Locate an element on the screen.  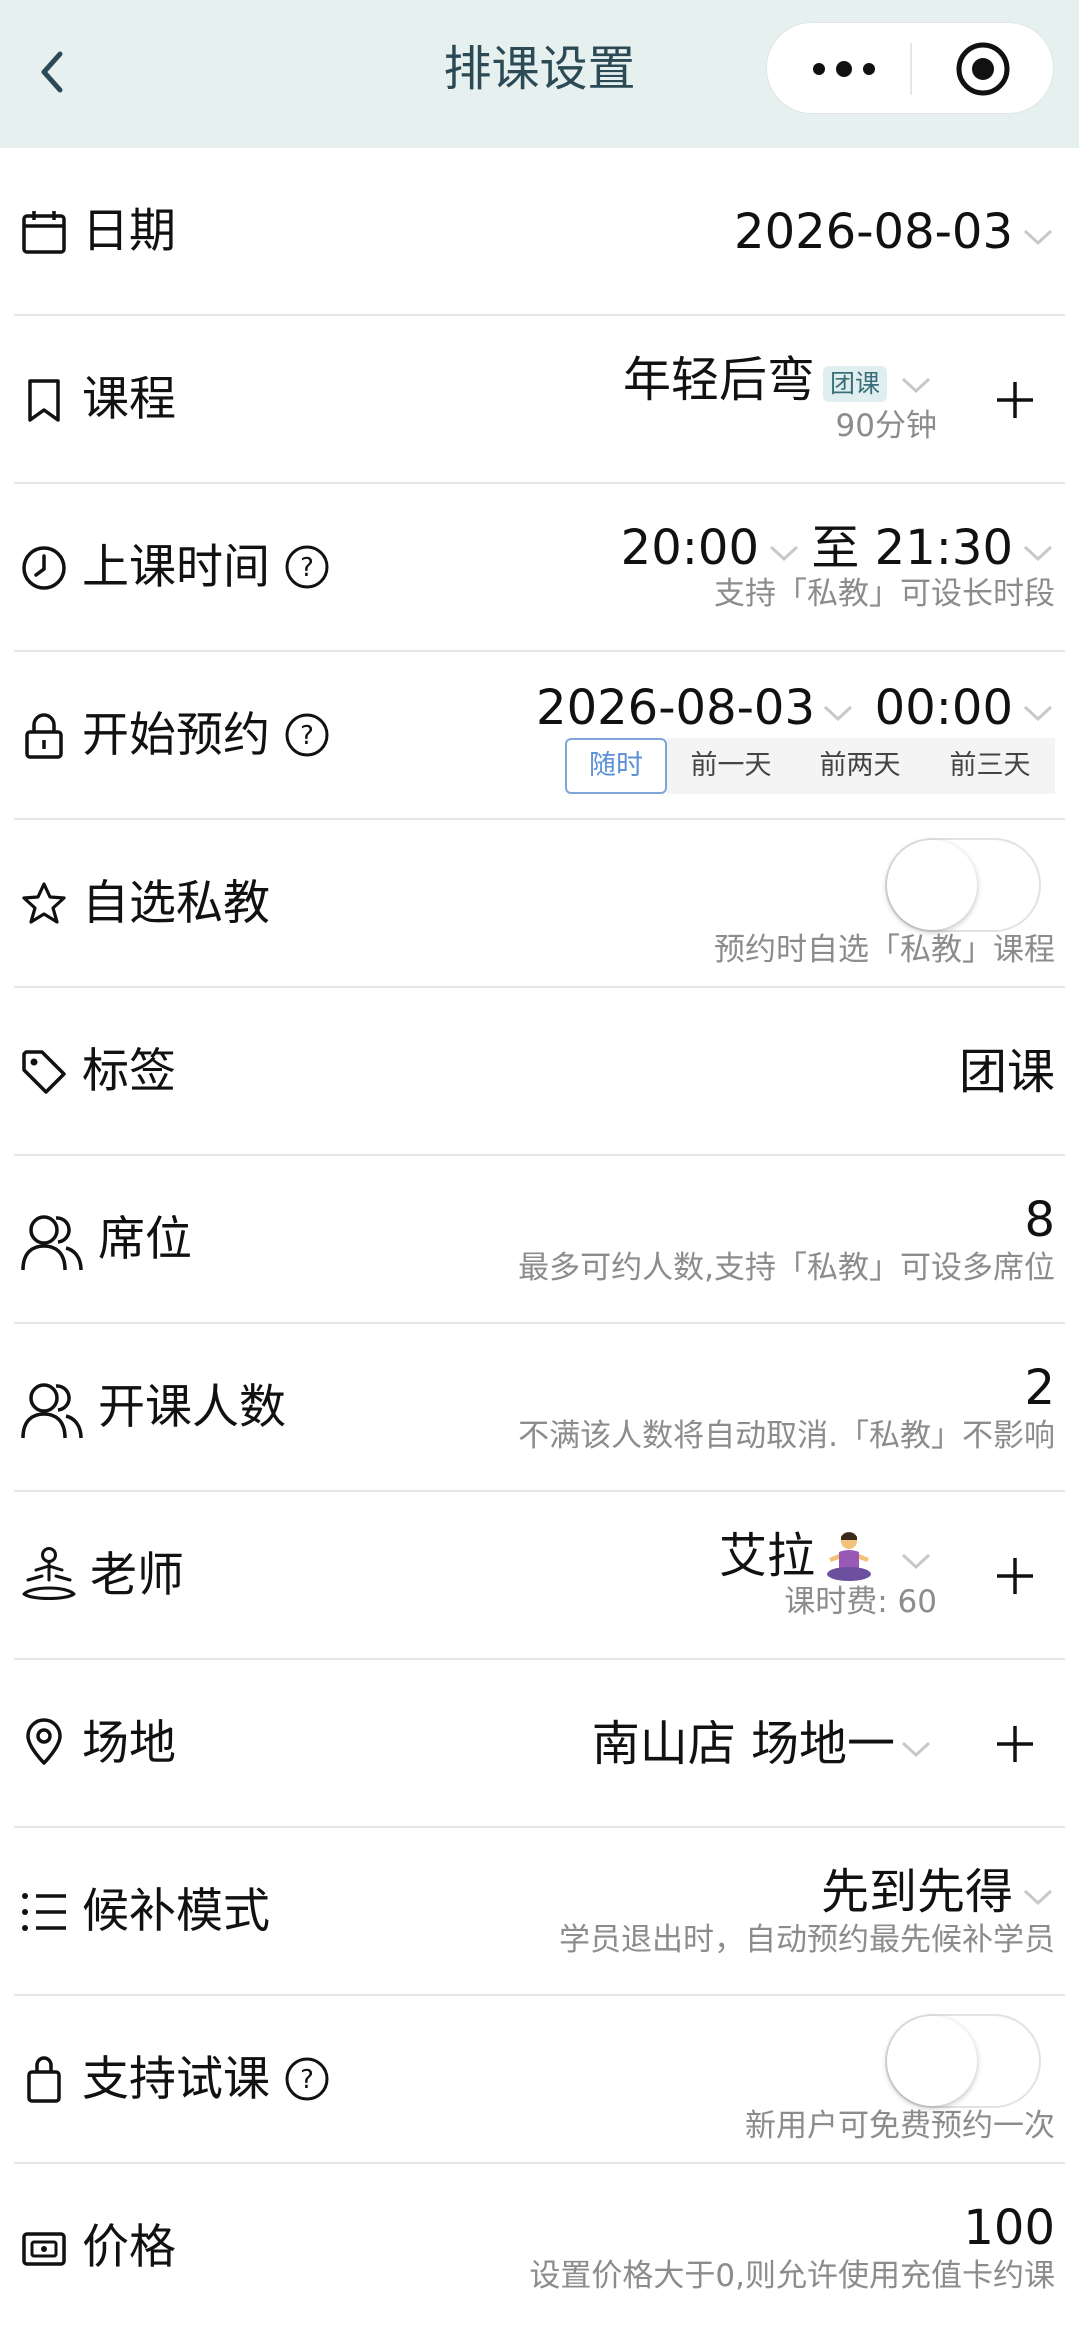
row-booking: 开始预约 ? 2026-08-03 00:00 随时 前一天 前两天 前三天 is located at coordinates (539, 736).